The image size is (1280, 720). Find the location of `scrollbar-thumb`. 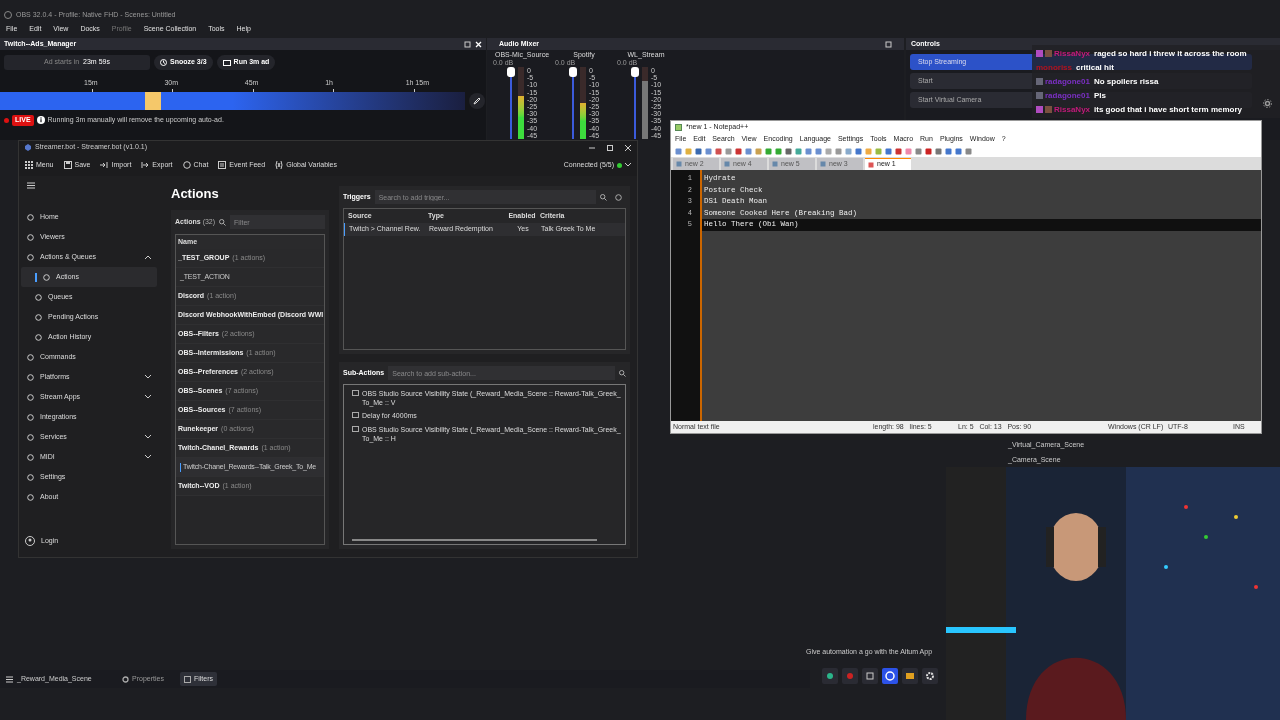

scrollbar-thumb is located at coordinates (474, 540).